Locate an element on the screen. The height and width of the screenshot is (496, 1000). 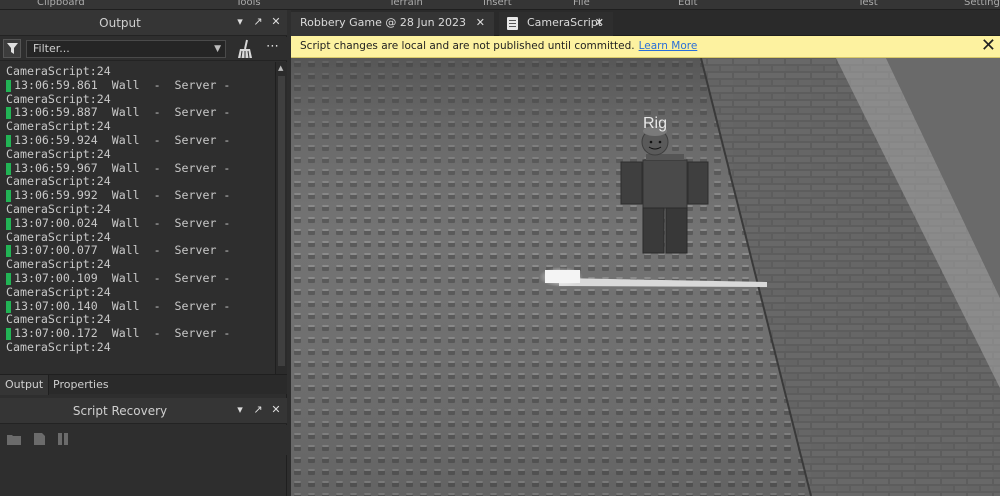
log-entry: 13:07:00.077 Wall - Server - is located at coordinates (140, 250).